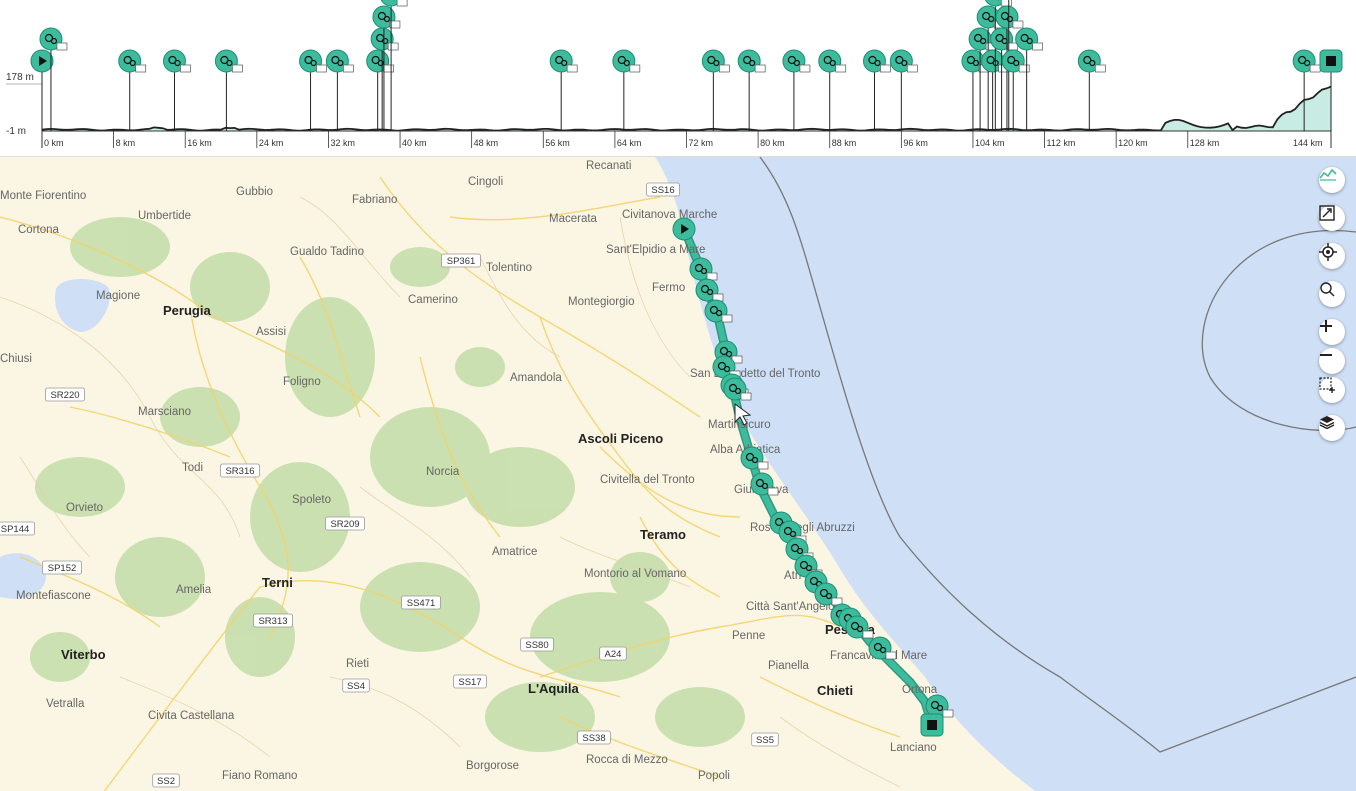 This screenshot has width=1356, height=791. I want to click on route-start-marker, so click(684, 229).